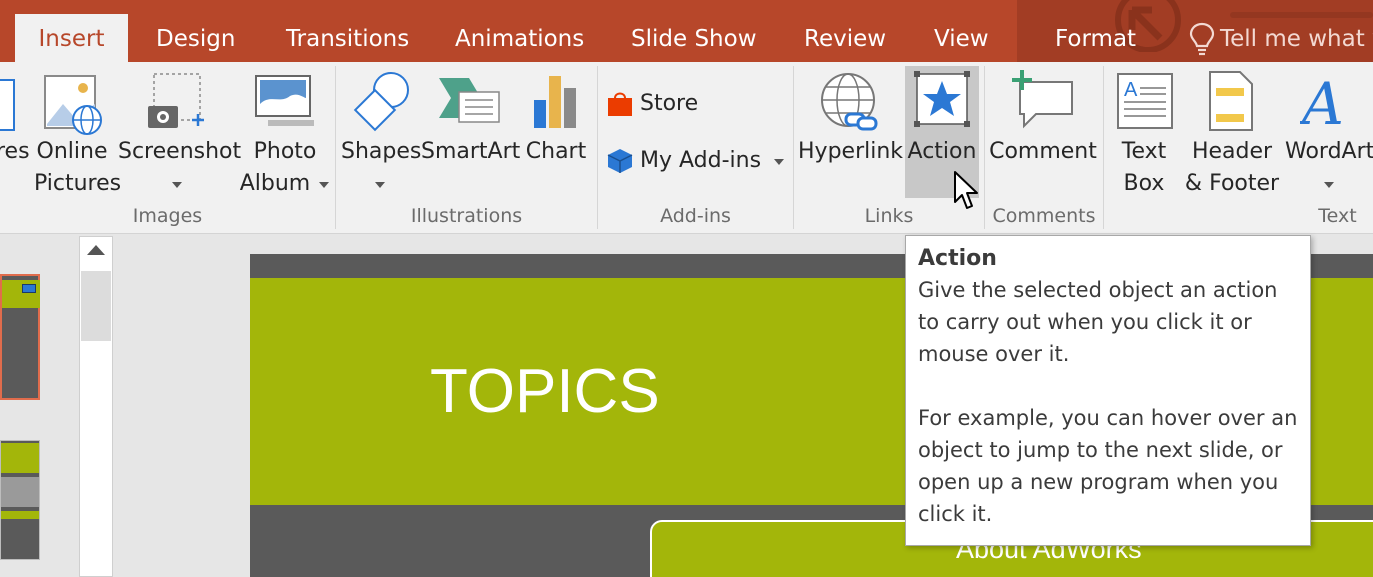 This screenshot has height=577, width=1373. I want to click on text-group-label: Text, so click(1331, 218).